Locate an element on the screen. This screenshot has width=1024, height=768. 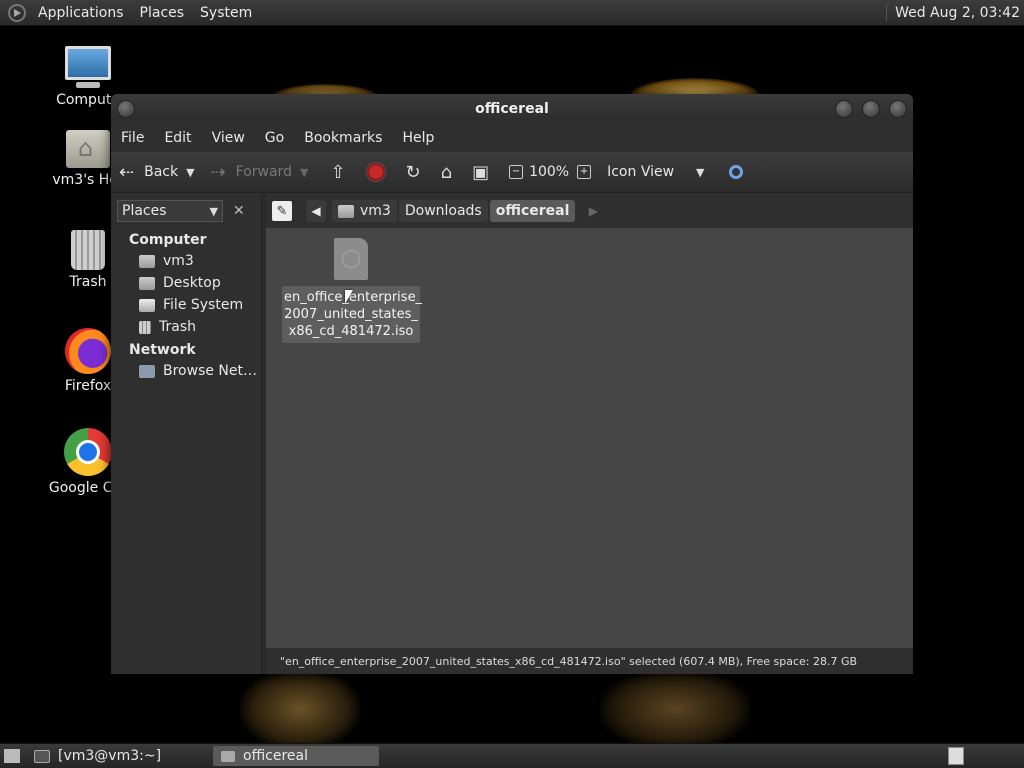
taskbar-item-label: [vm3@vm3:~] is located at coordinates (110, 756).